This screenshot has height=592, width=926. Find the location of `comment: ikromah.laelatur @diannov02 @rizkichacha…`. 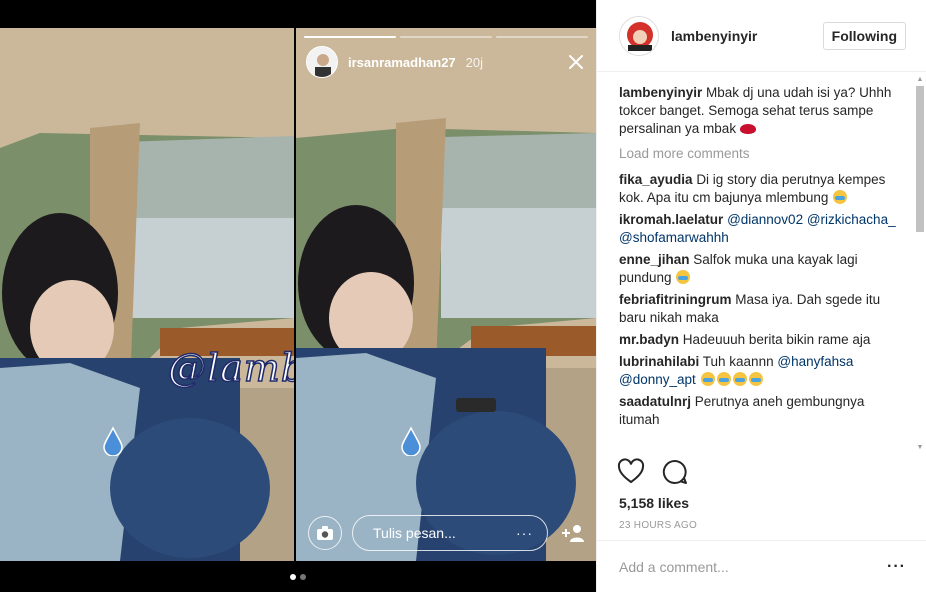

comment: ikromah.laelatur @diannov02 @rizkichacha… is located at coordinates (762, 229).